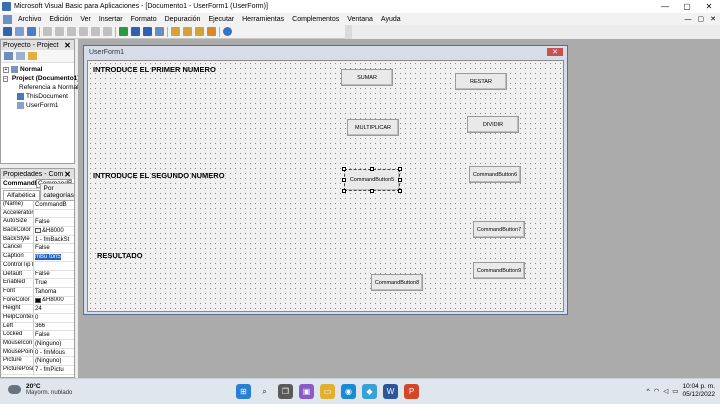 The height and width of the screenshot is (404, 720). Describe the element at coordinates (54, 353) in the screenshot. I see `property-value: 0 - fmMous` at that location.